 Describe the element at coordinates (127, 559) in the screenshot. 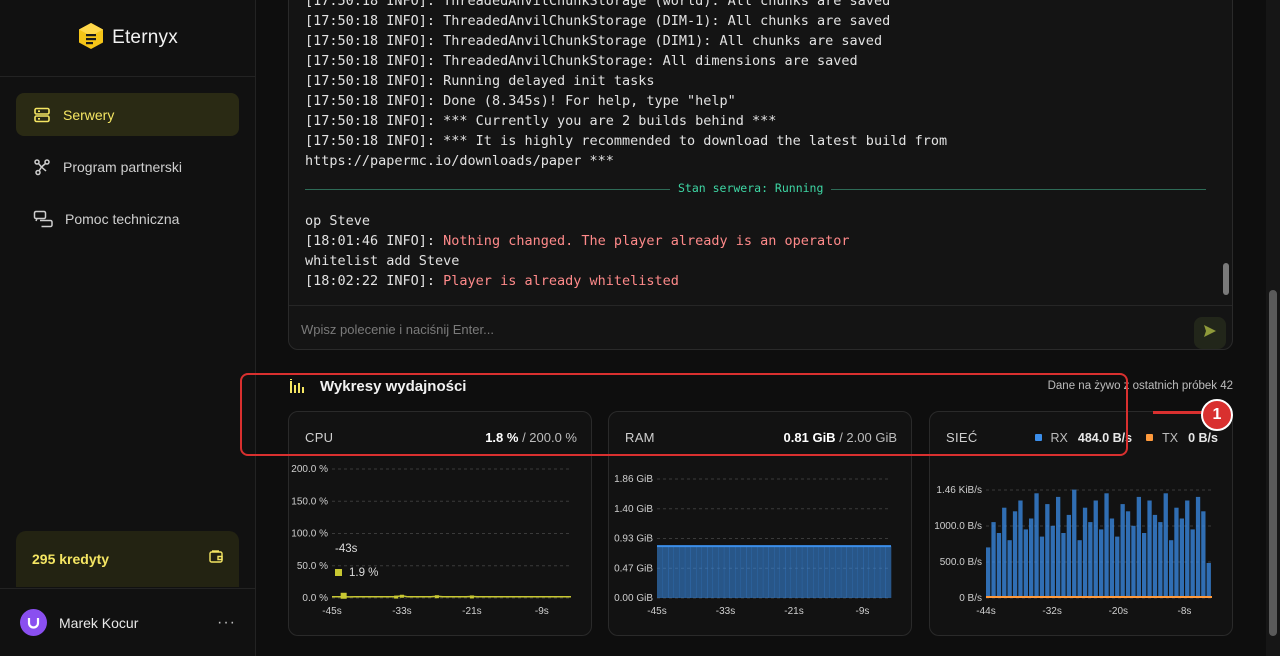

I see `credits-panel: 295 kredyty` at that location.